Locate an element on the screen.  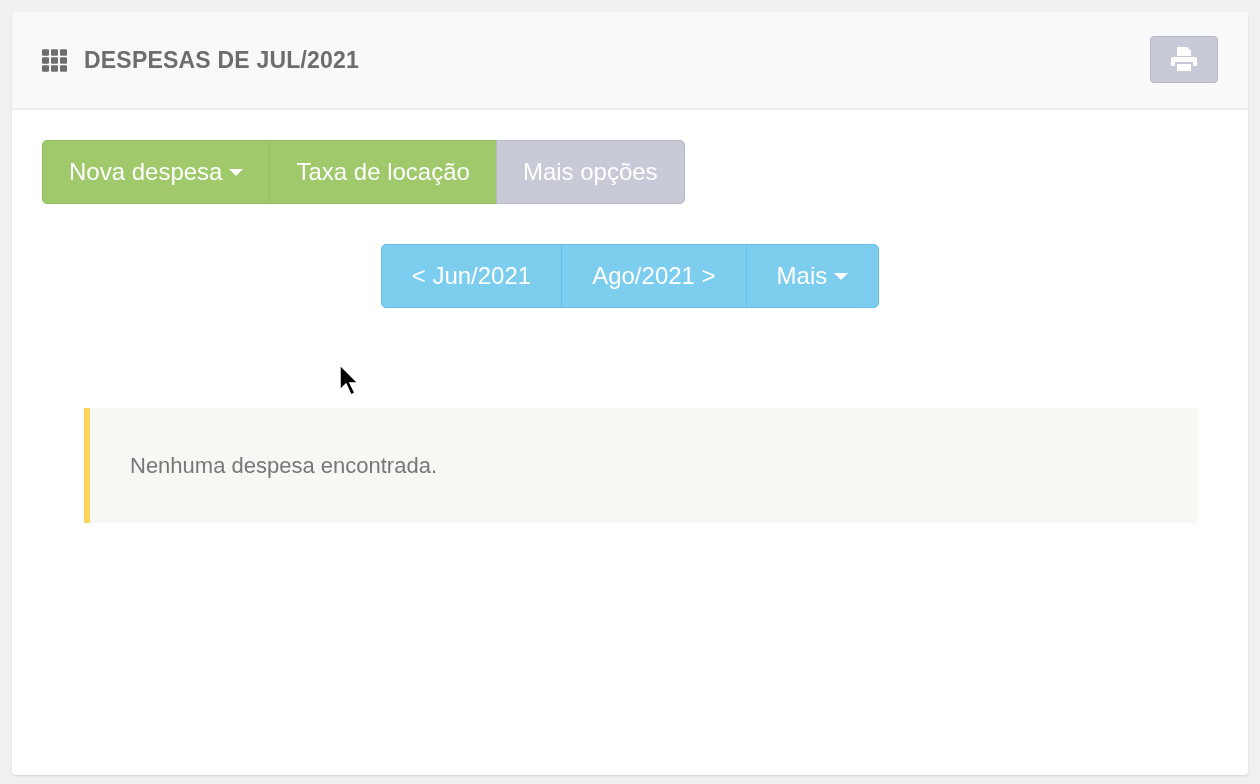
action-button: Nova despesa is located at coordinates (156, 172).